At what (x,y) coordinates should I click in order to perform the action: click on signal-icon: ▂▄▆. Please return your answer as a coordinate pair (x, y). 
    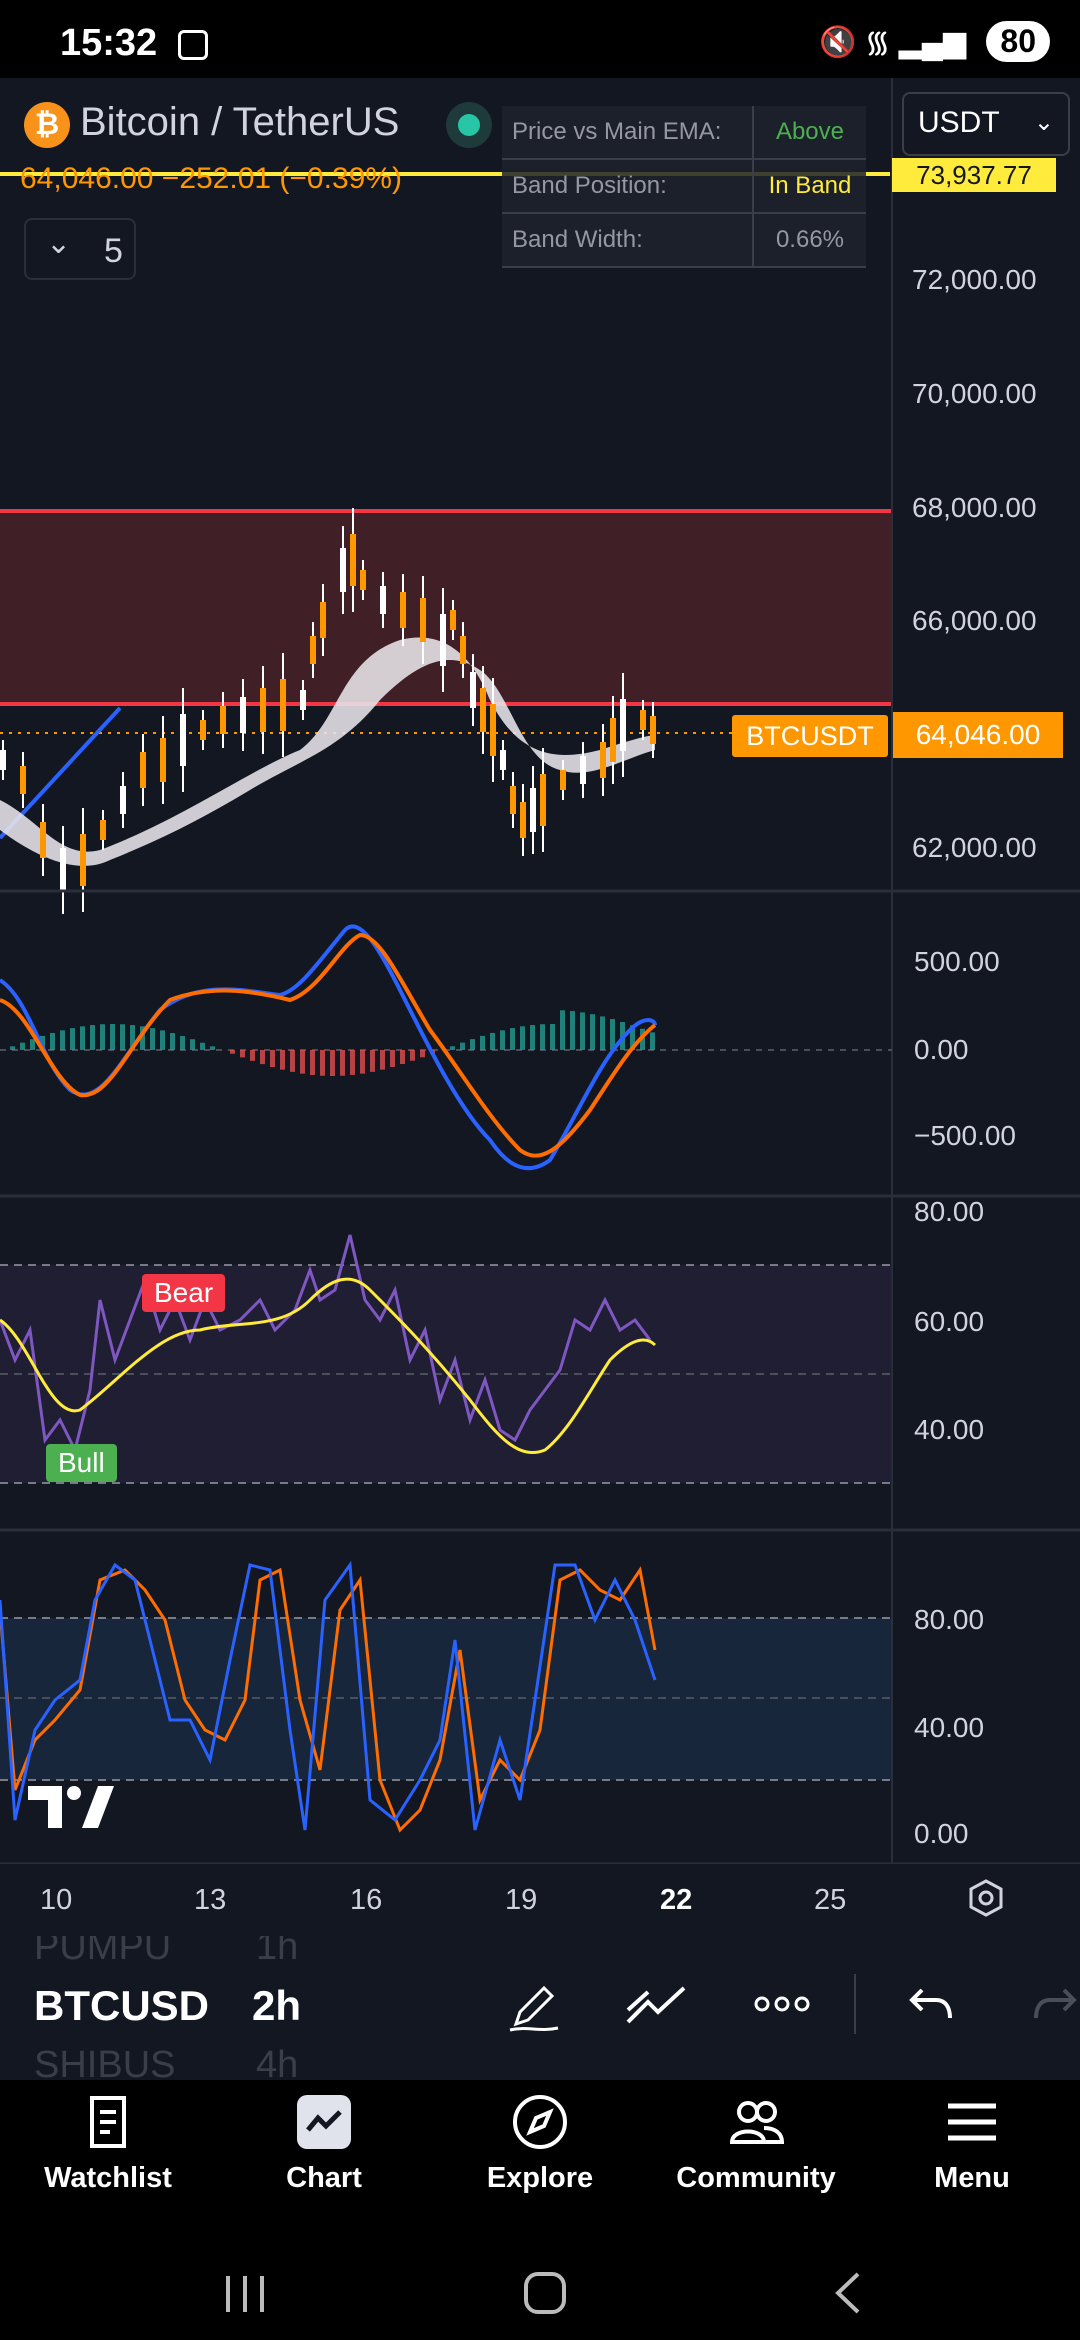
    Looking at the image, I should click on (932, 42).